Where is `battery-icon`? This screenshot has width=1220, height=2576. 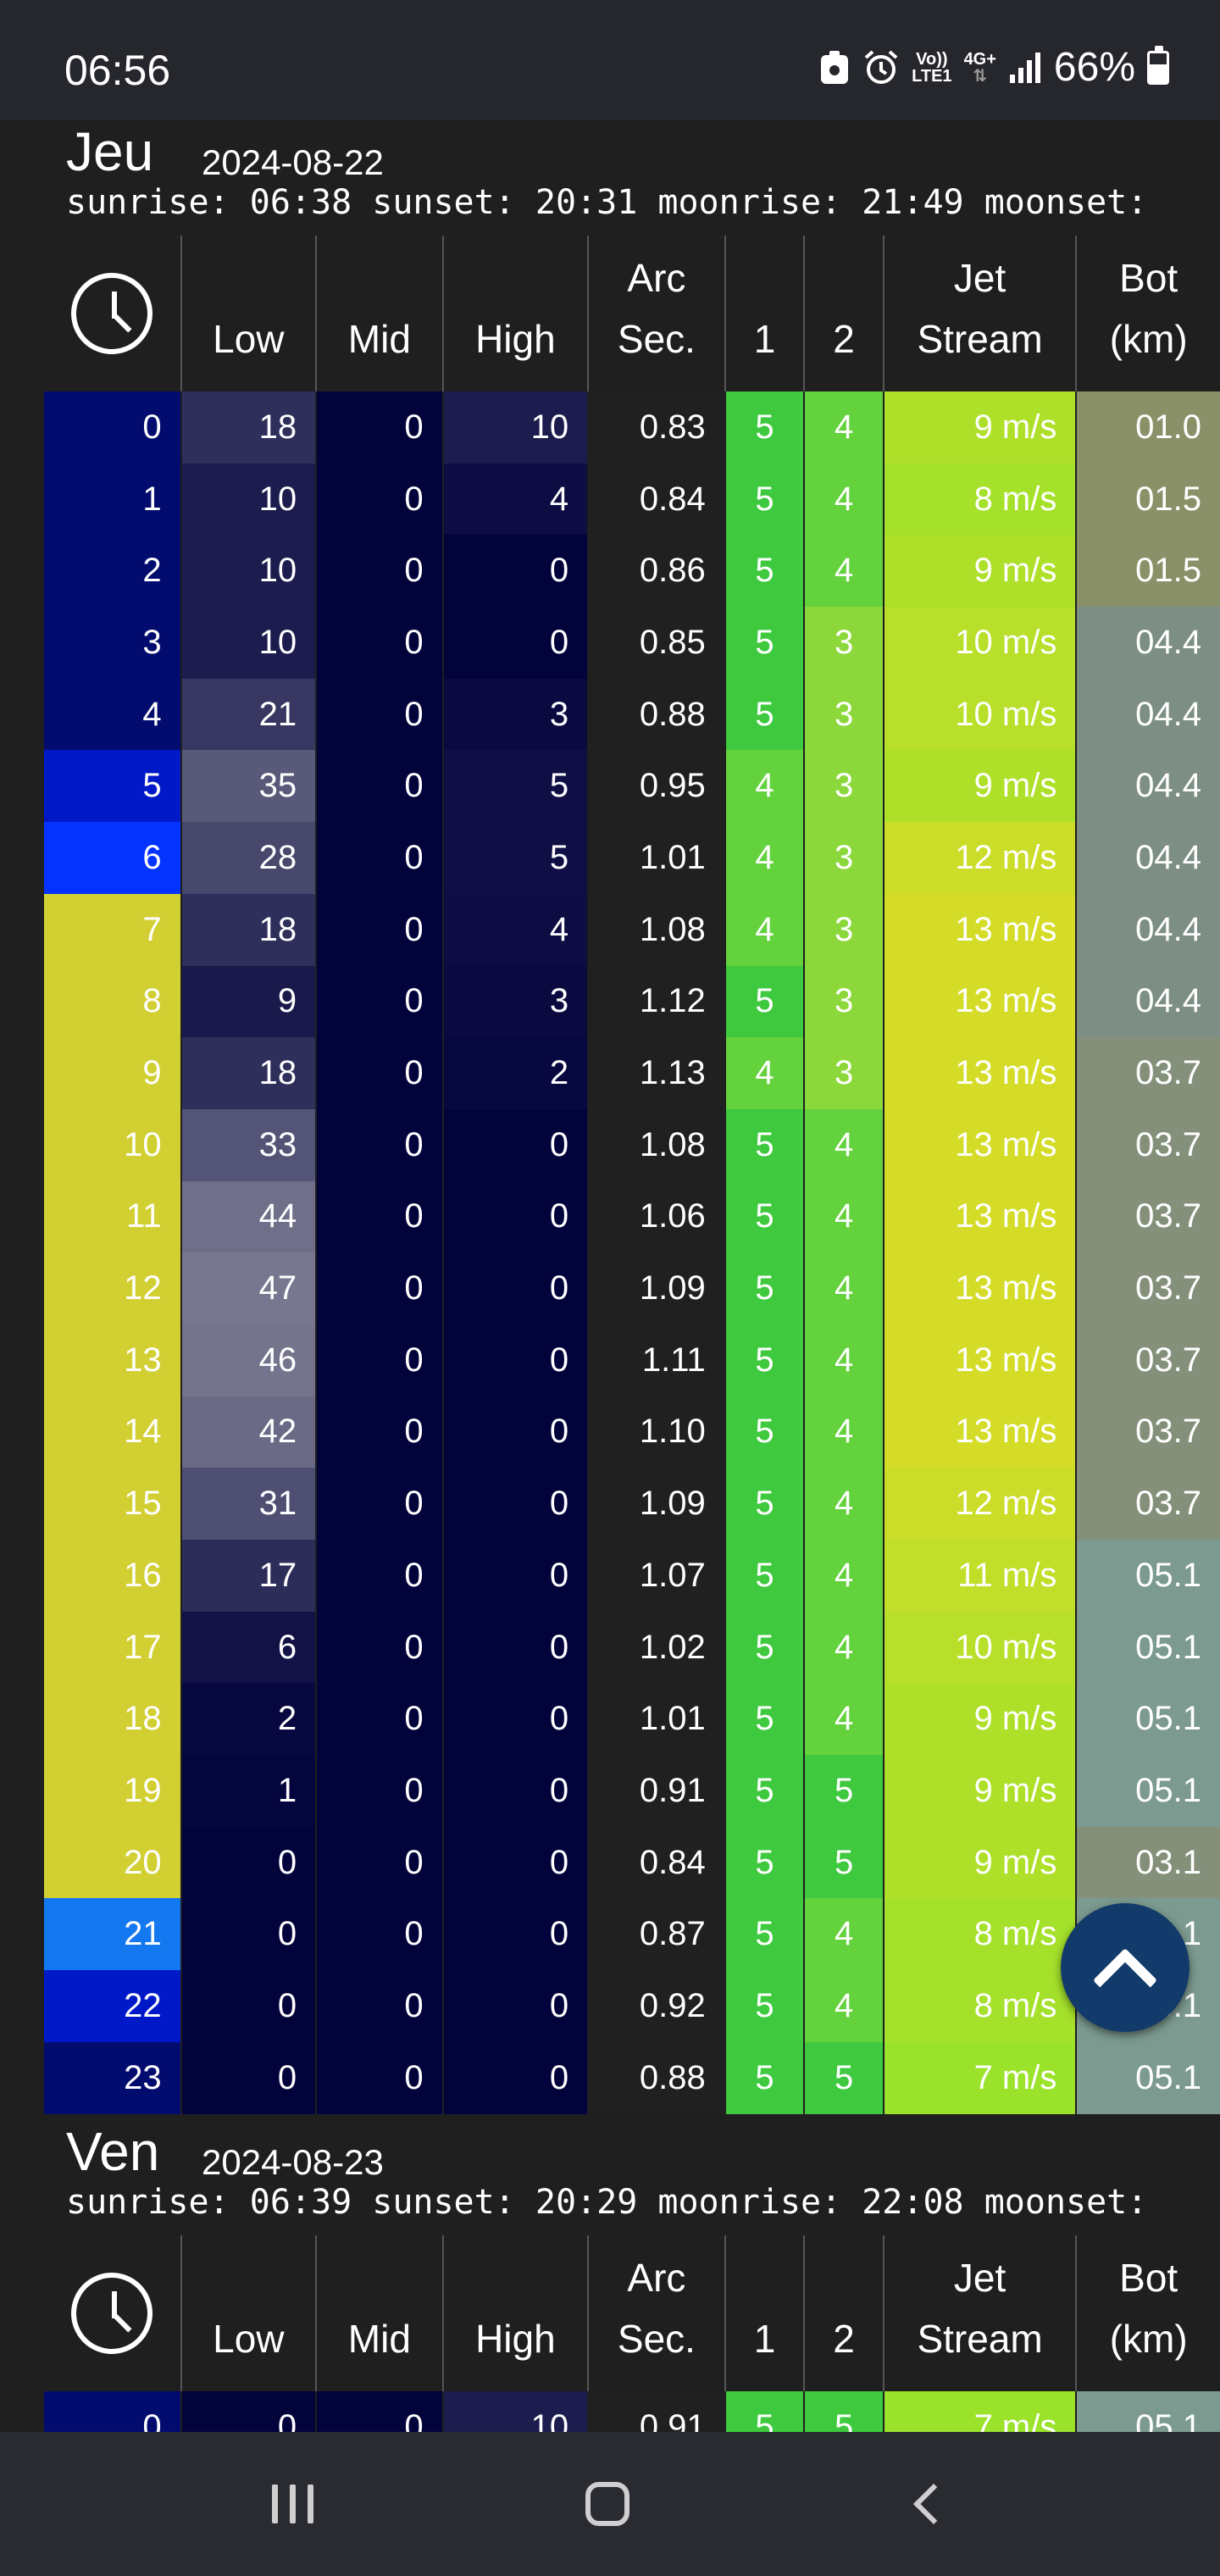 battery-icon is located at coordinates (1158, 65).